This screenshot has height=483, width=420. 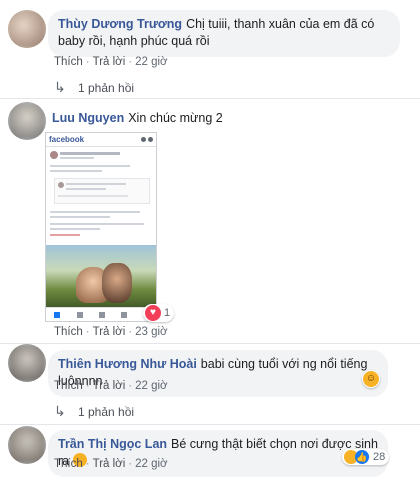 What do you see at coordinates (167, 313) in the screenshot?
I see `reaction-count: 1` at bounding box center [167, 313].